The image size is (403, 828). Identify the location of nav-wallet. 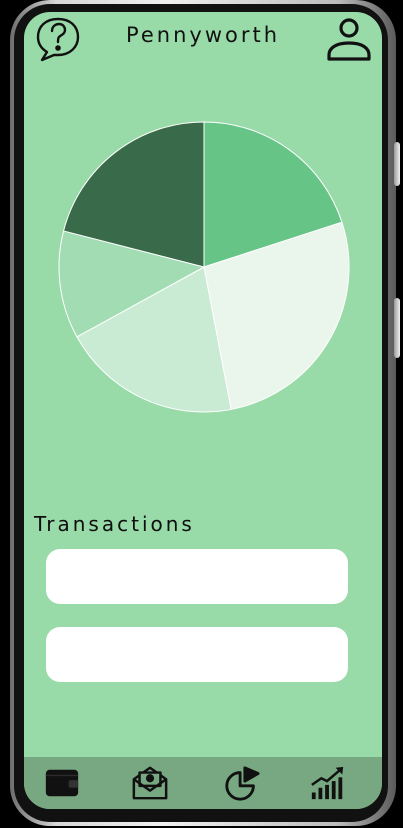
(62, 783).